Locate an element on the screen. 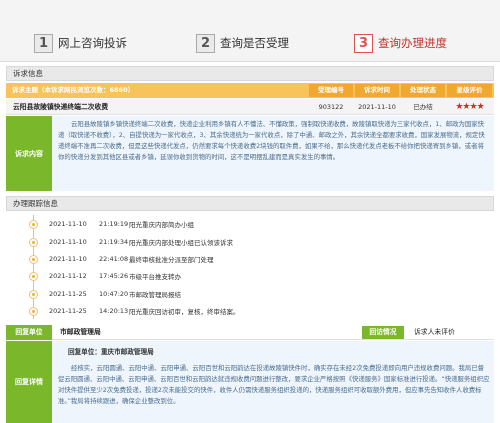  subject-label: 诉求主题（本诉求网民浏览次数：6860） is located at coordinates (73, 90).